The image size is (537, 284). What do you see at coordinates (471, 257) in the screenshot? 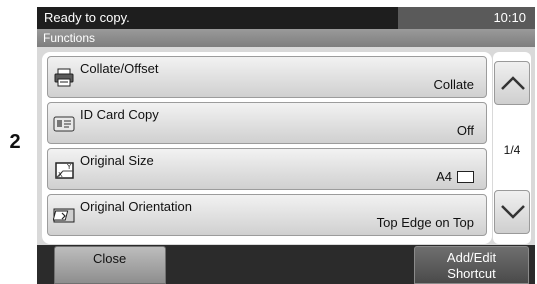
I see `shortcut-label-line1: Add/Edit` at bounding box center [471, 257].